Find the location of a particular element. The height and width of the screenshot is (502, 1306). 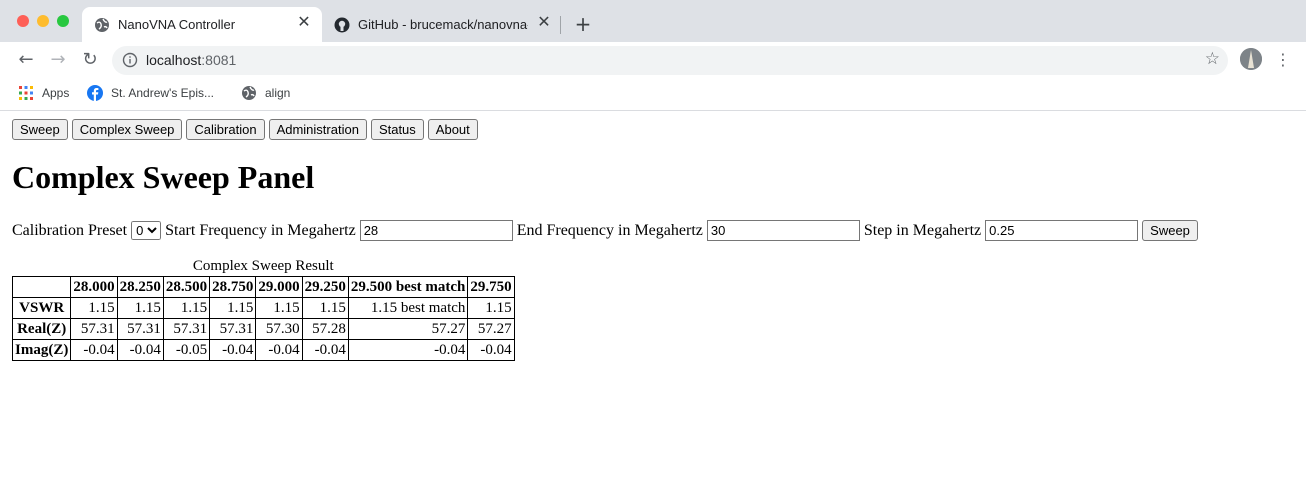

frequency-header: 29.750 is located at coordinates (491, 287).